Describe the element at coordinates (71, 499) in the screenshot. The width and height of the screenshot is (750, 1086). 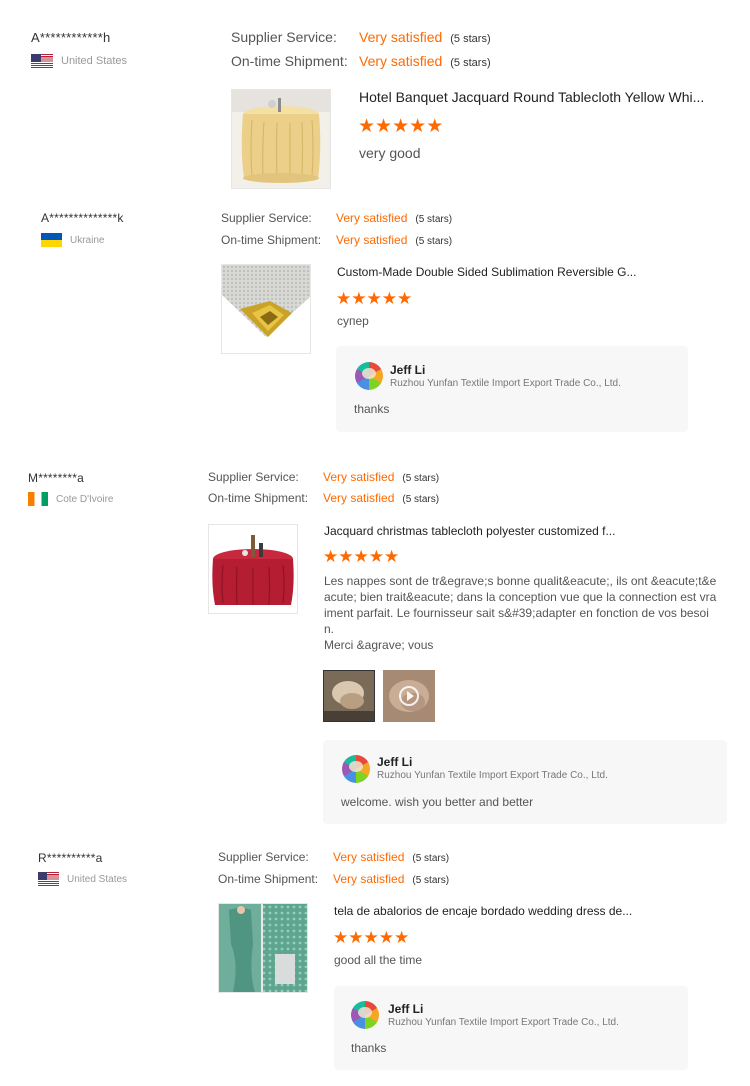
I see `reviewer-country: Cote D'Ivoire` at that location.